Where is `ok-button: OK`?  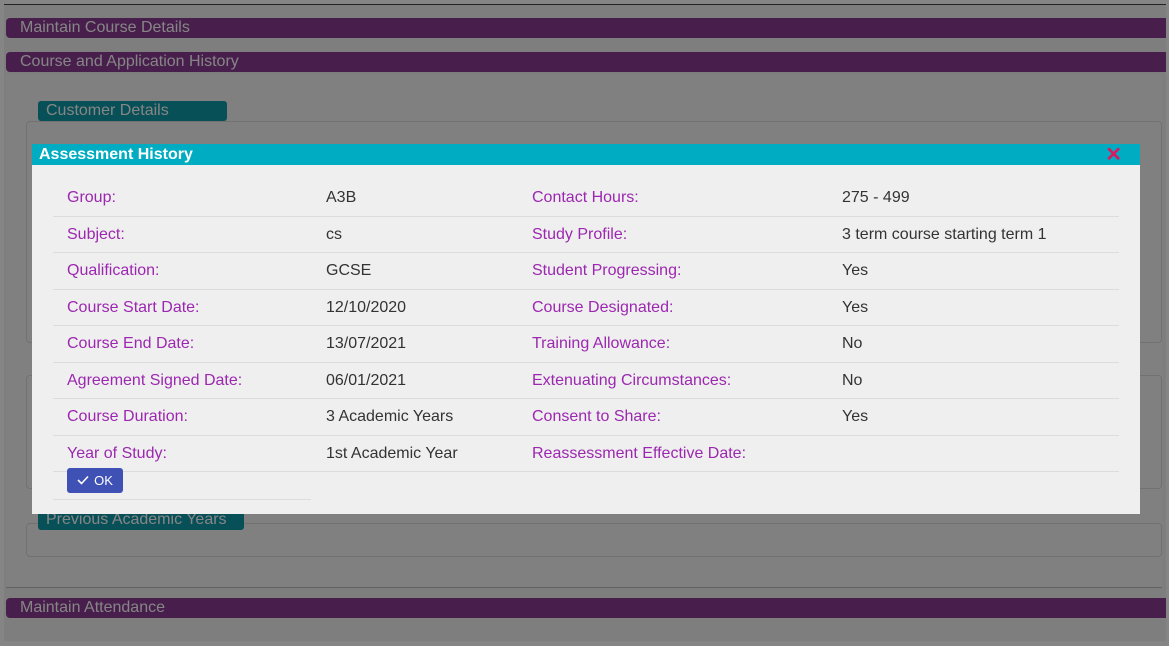 ok-button: OK is located at coordinates (95, 480).